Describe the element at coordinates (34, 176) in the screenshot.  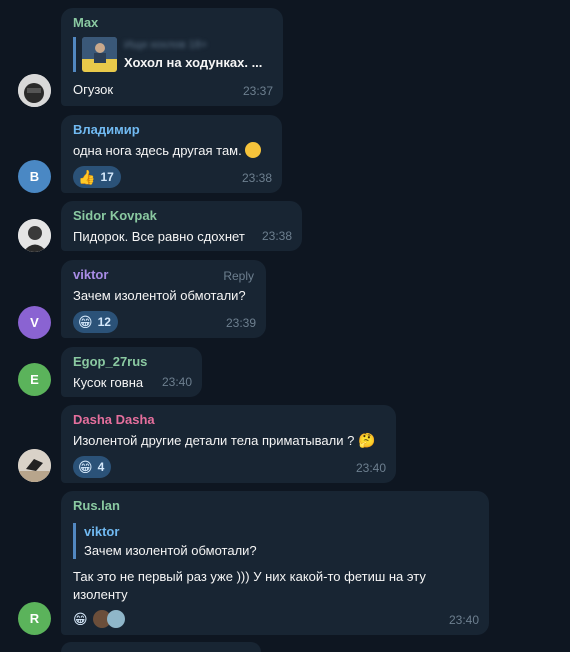
I see `avatar: В` at that location.